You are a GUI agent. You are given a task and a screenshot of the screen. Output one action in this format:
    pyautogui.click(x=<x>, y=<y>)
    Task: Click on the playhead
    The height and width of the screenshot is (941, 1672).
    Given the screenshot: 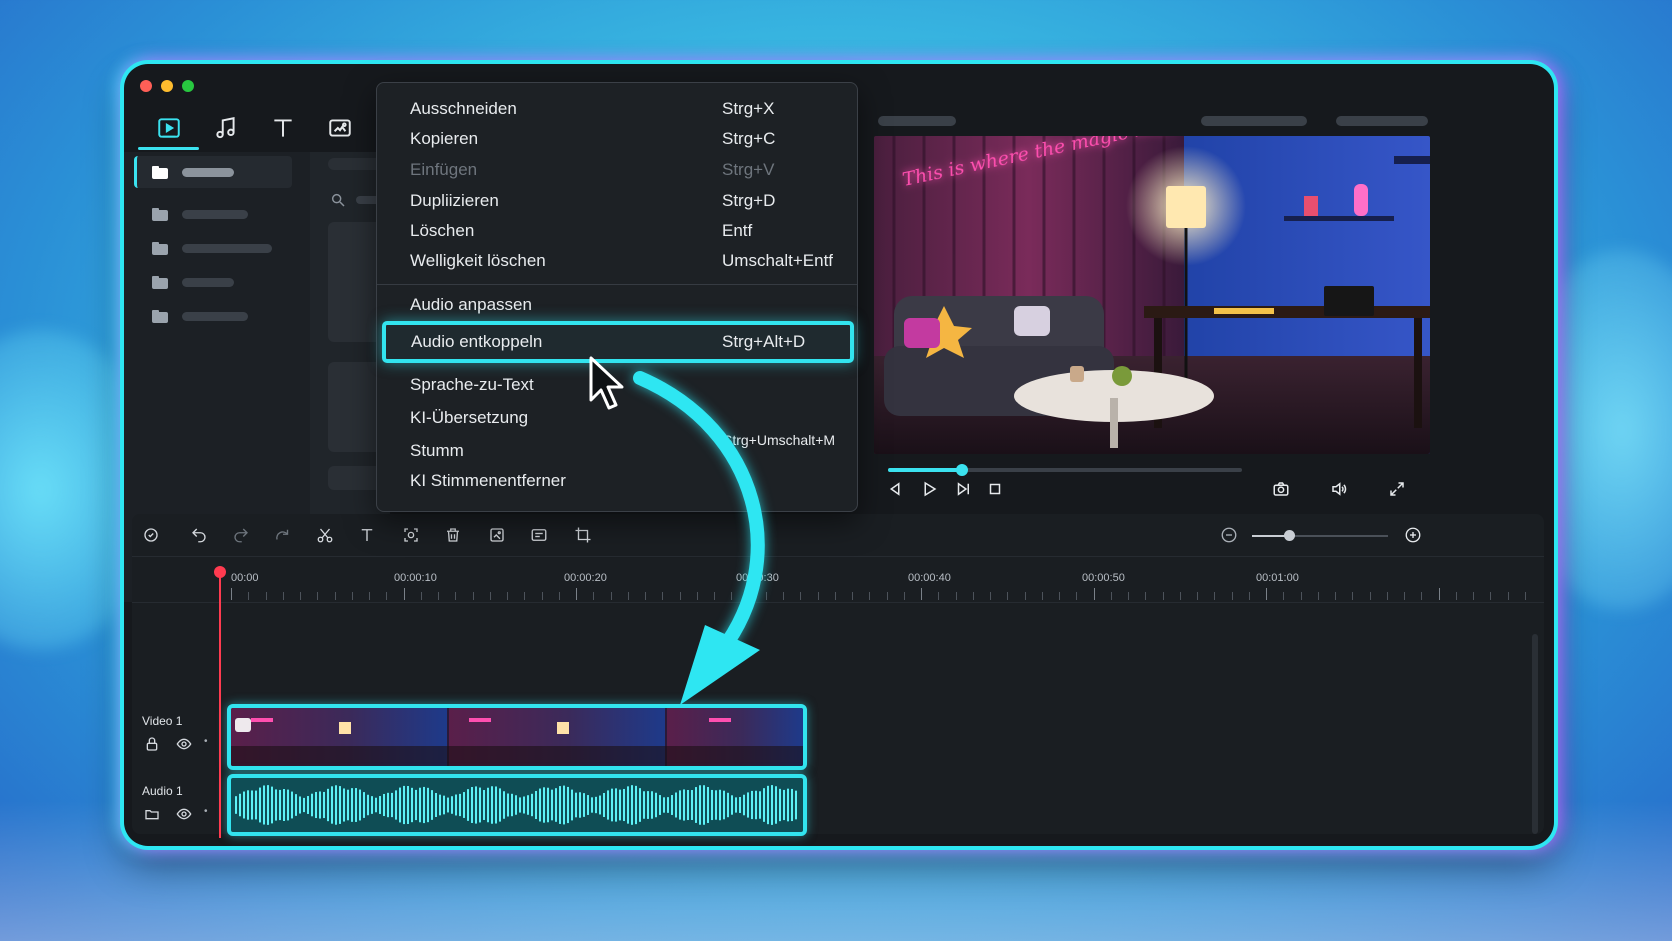 What is the action you would take?
    pyautogui.click(x=220, y=705)
    